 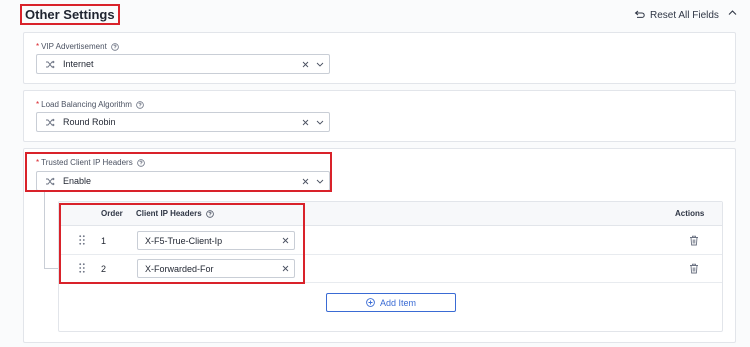 I want to click on load-balancing-label: * Load Balancing Algorithm, so click(x=90, y=104).